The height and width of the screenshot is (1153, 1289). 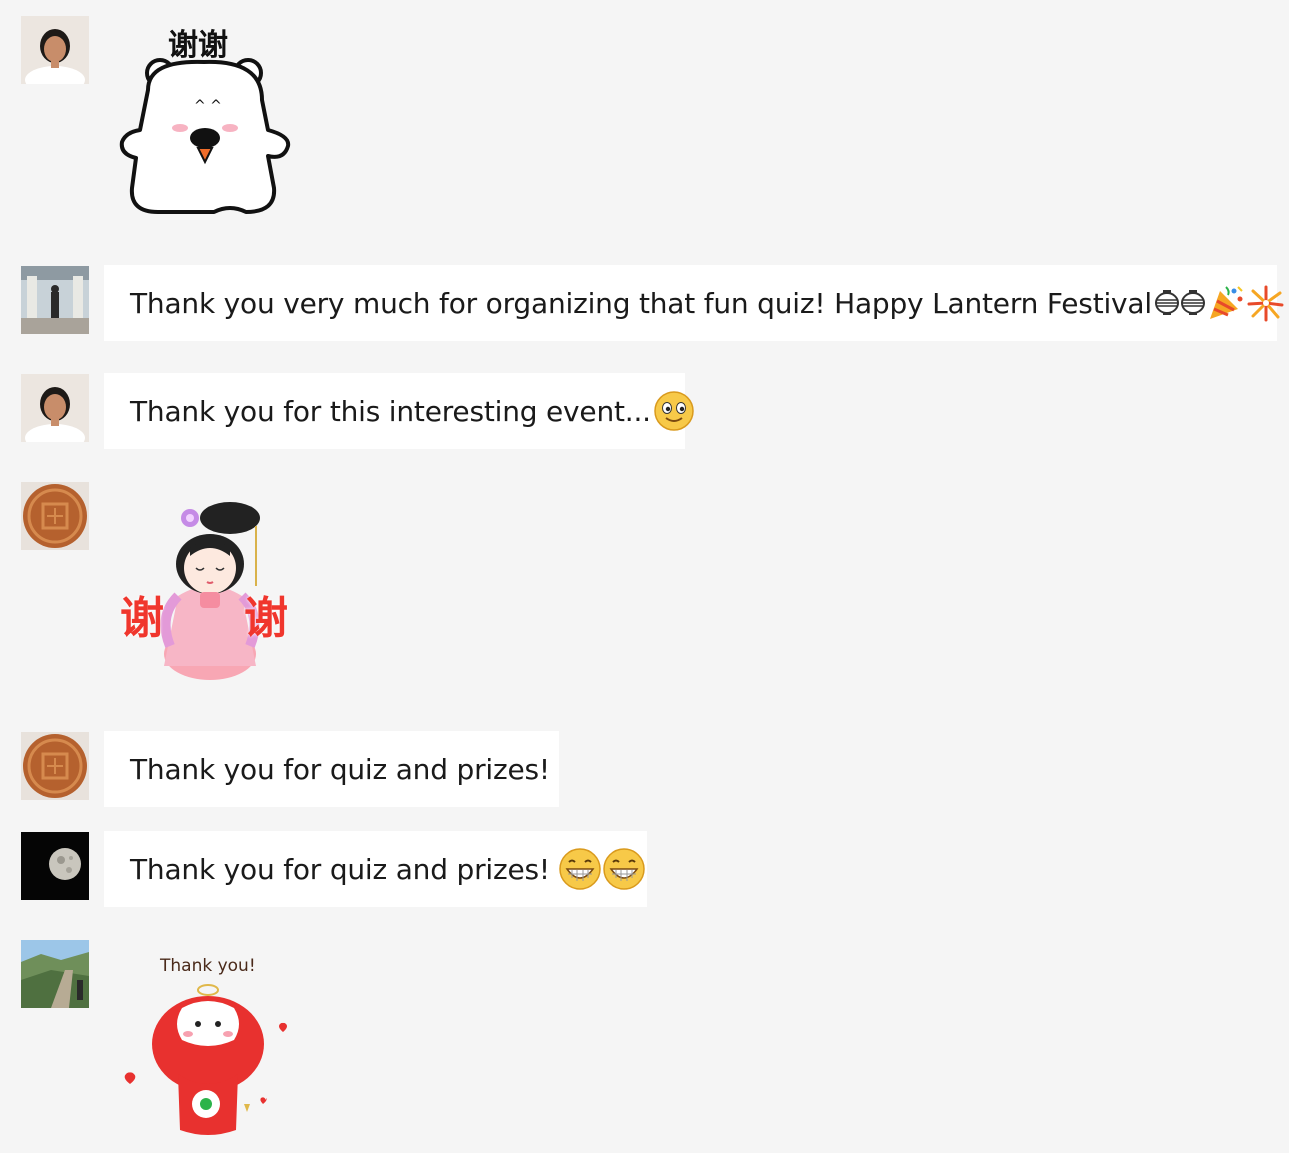 I want to click on sticker-caption-right: 谢, so click(x=266, y=618).